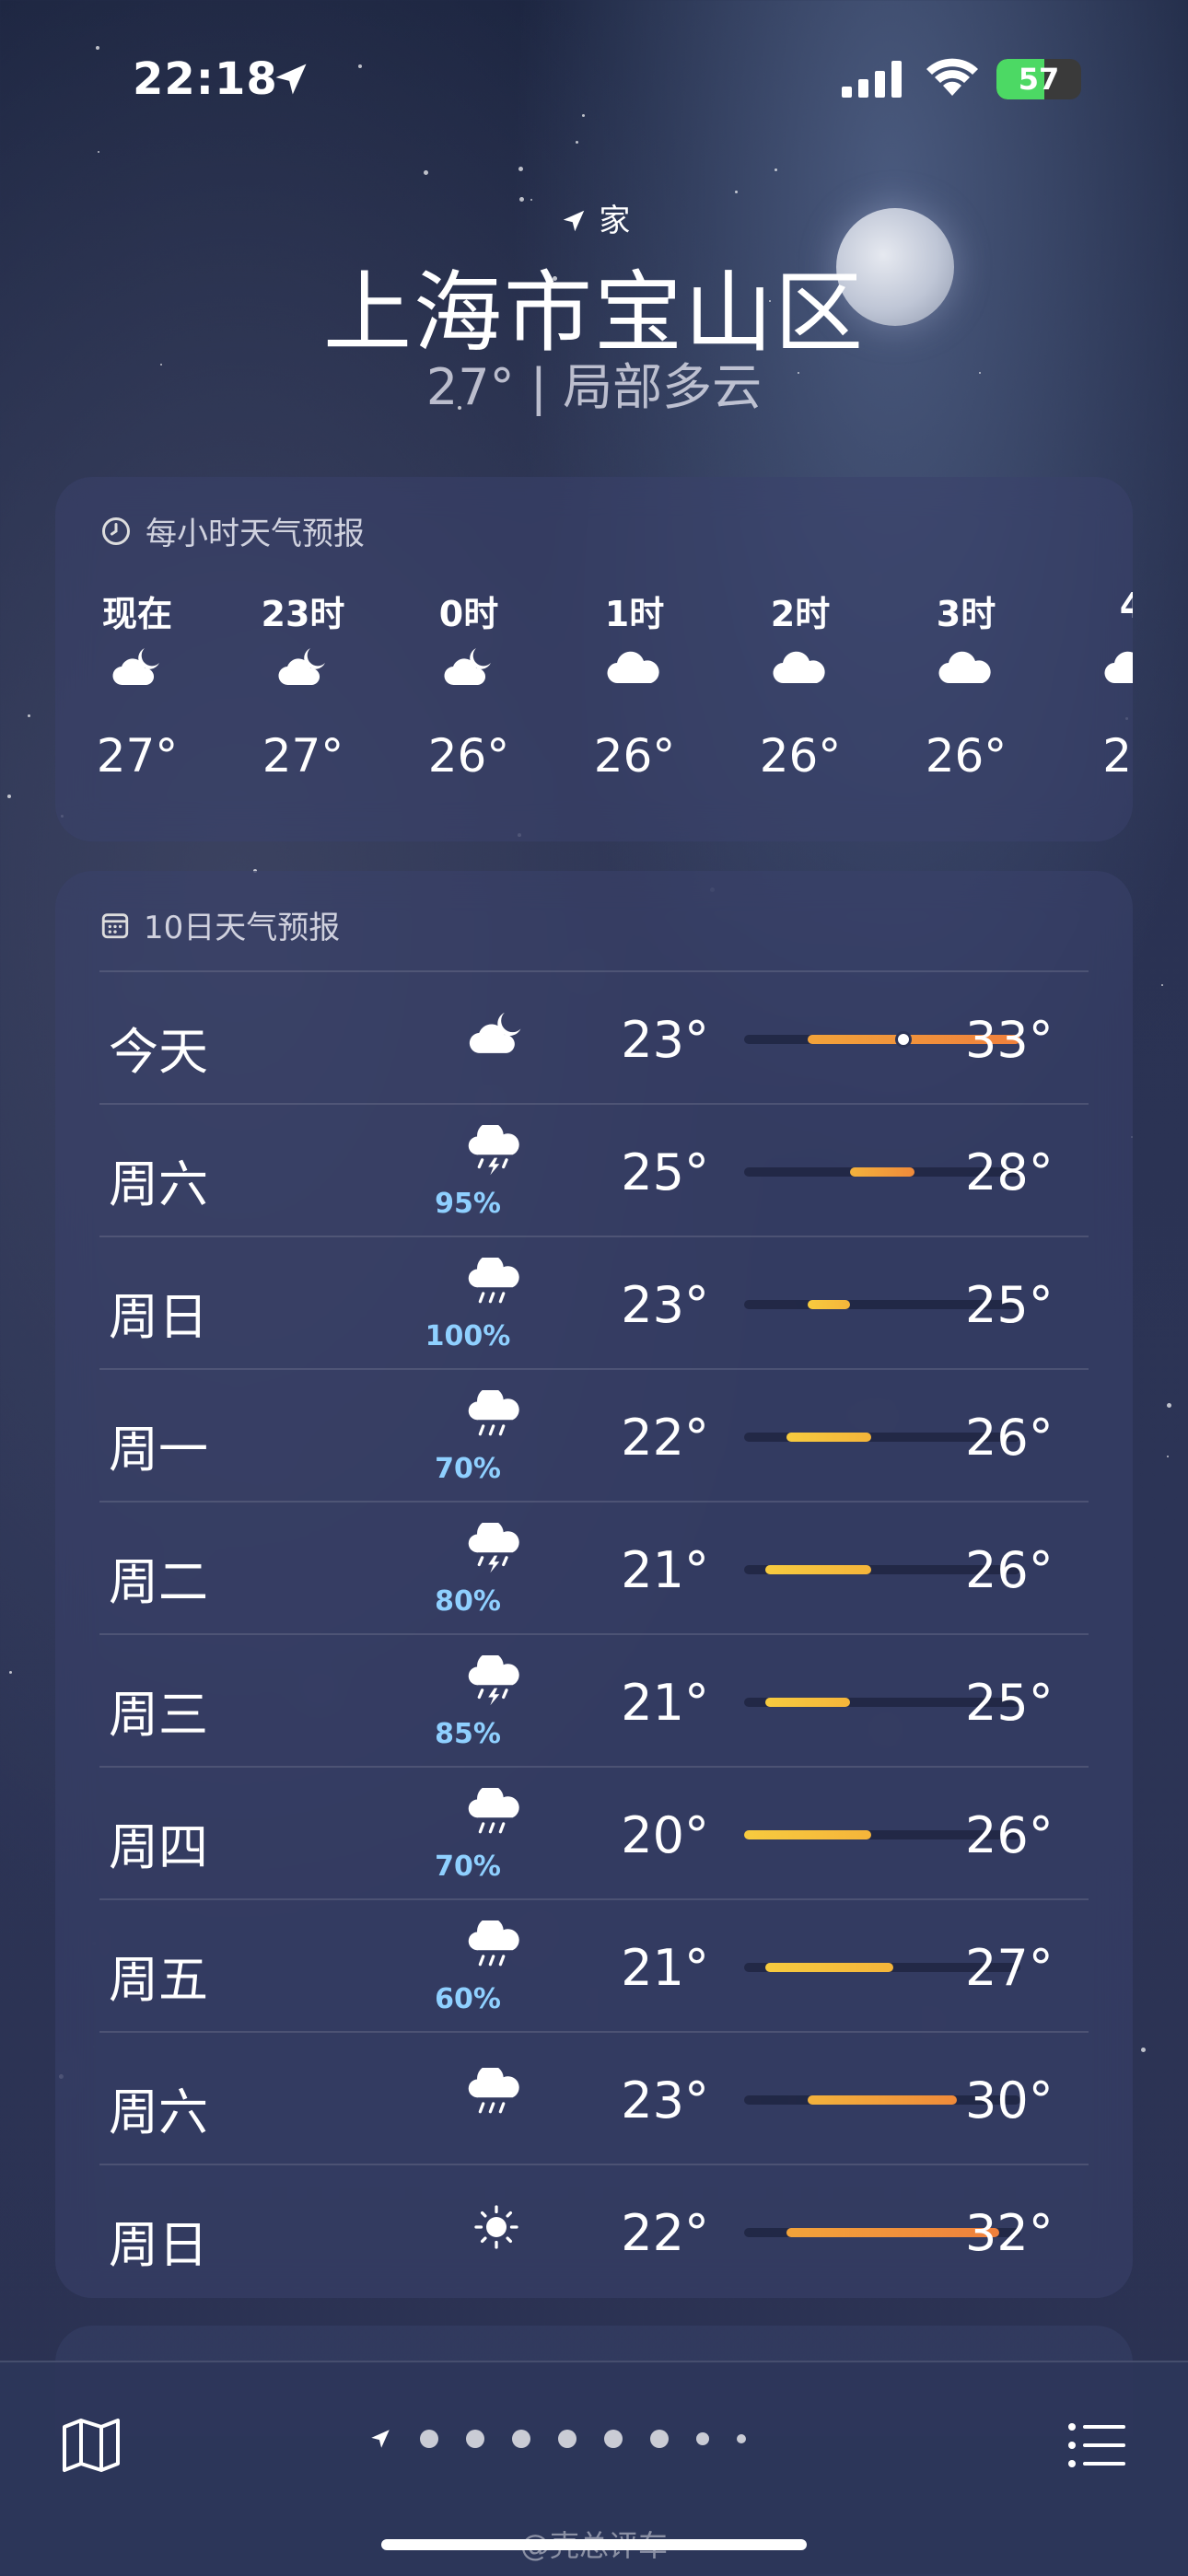  What do you see at coordinates (1010, 1968) in the screenshot?
I see `high-temp: 27°` at bounding box center [1010, 1968].